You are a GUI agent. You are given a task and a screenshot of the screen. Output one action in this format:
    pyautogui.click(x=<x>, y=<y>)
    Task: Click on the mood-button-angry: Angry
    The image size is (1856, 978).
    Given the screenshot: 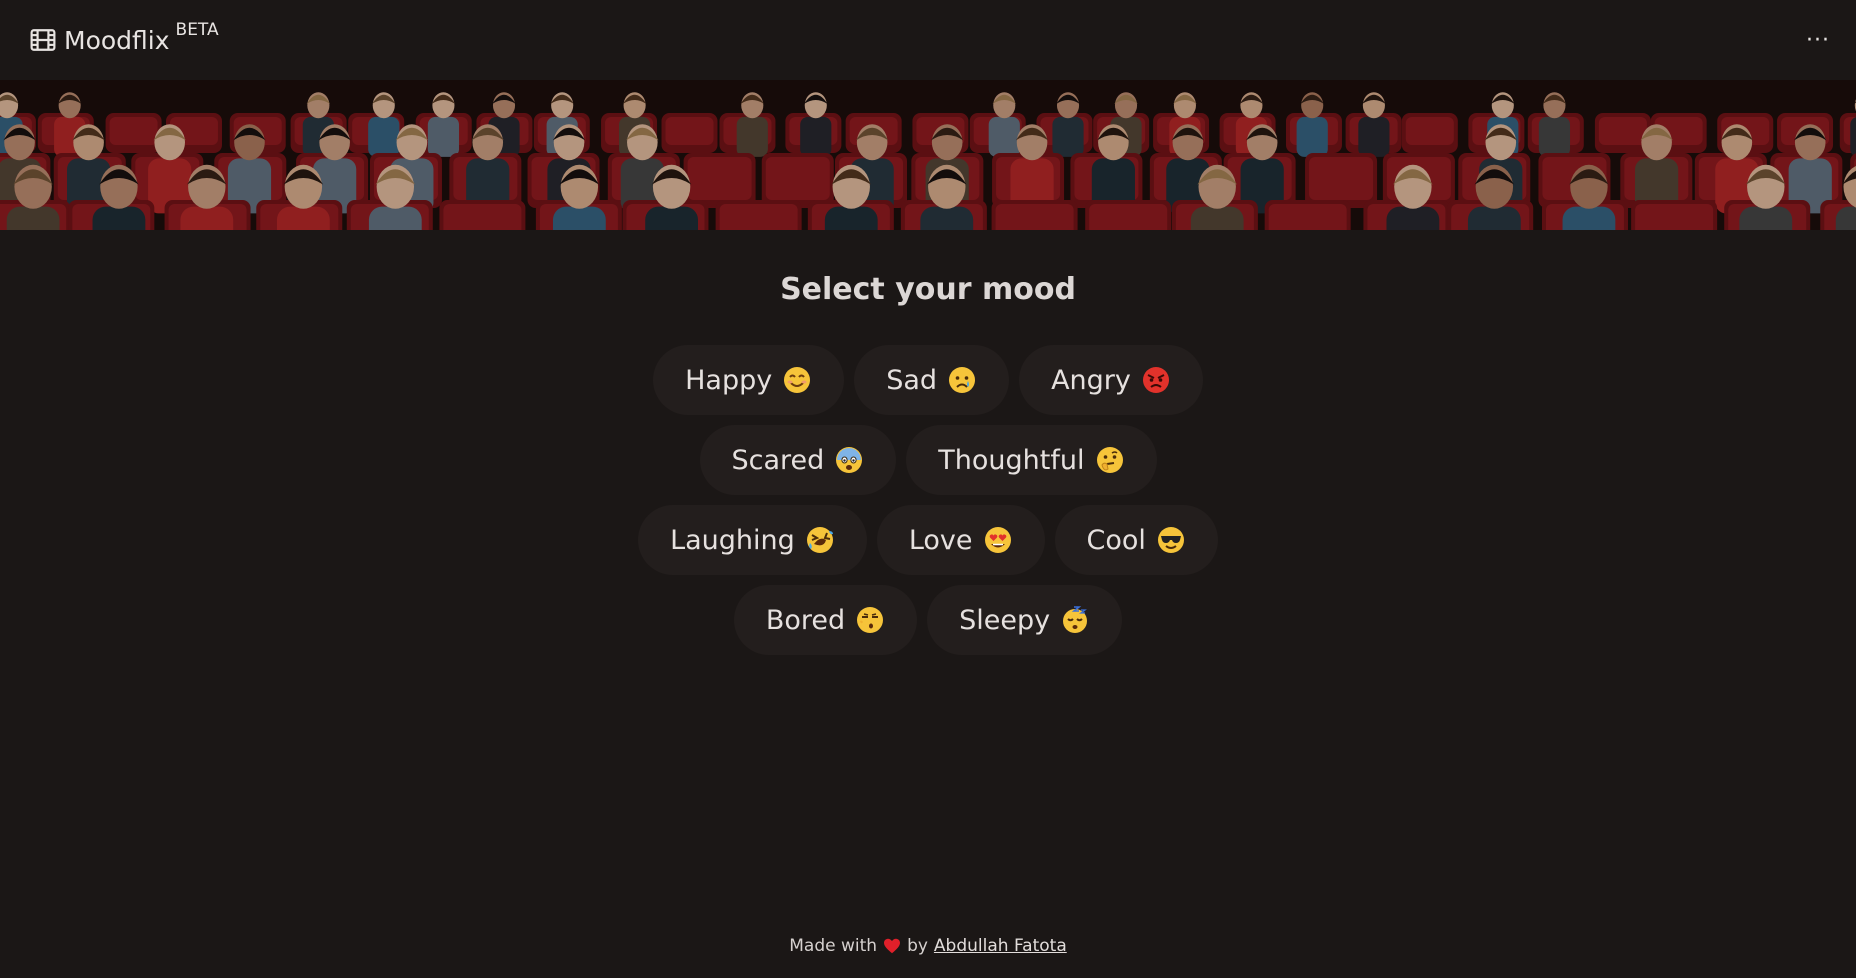 What is the action you would take?
    pyautogui.click(x=1111, y=380)
    